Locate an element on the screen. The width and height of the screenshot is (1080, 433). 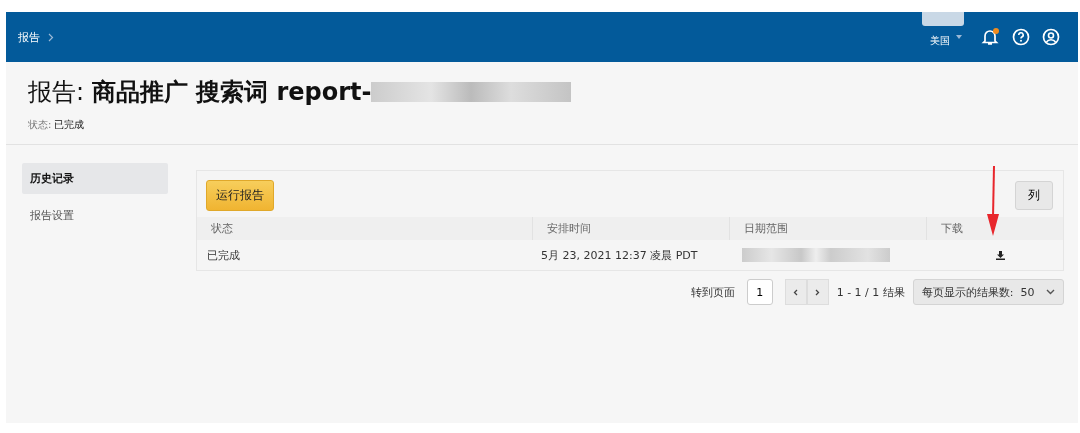
page-number-field: 1 is located at coordinates (759, 292).